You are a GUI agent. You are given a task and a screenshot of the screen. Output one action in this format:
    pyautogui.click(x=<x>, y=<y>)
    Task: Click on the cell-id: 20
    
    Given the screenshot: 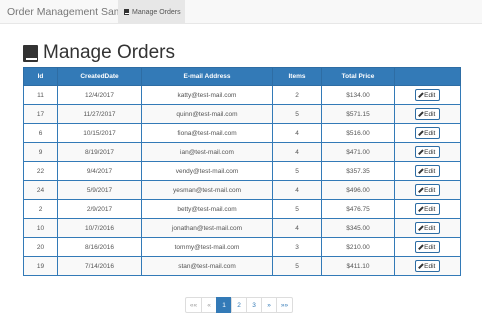 What is the action you would take?
    pyautogui.click(x=40, y=247)
    